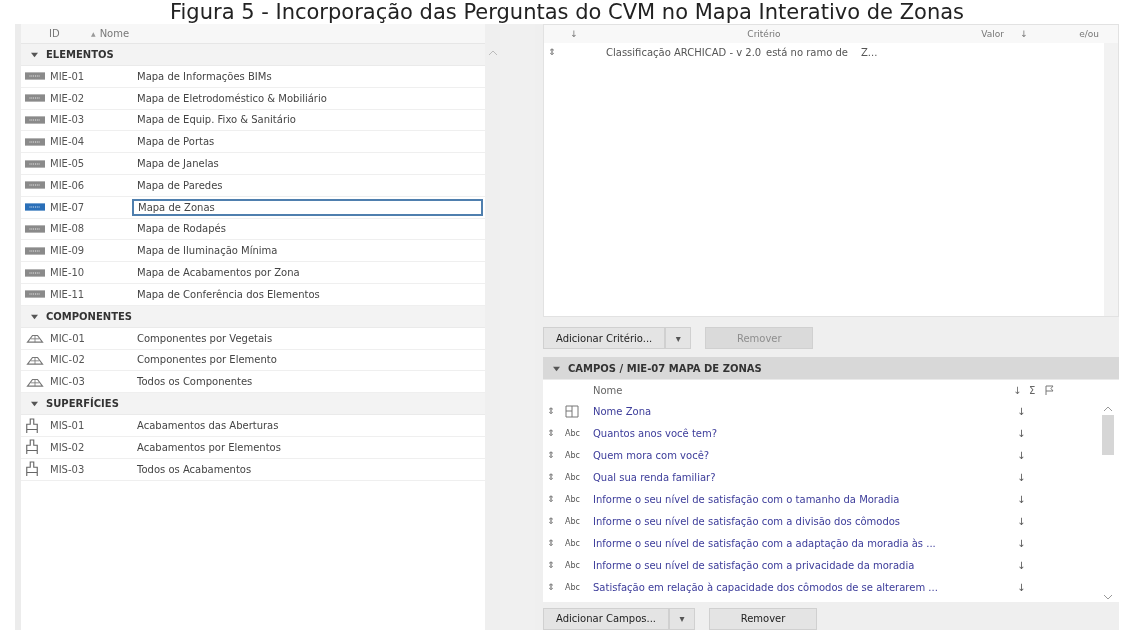 The image size is (1134, 630). I want to click on view-row: MIE-11 Mapa de Conferência dos Elementos, so click(253, 294).